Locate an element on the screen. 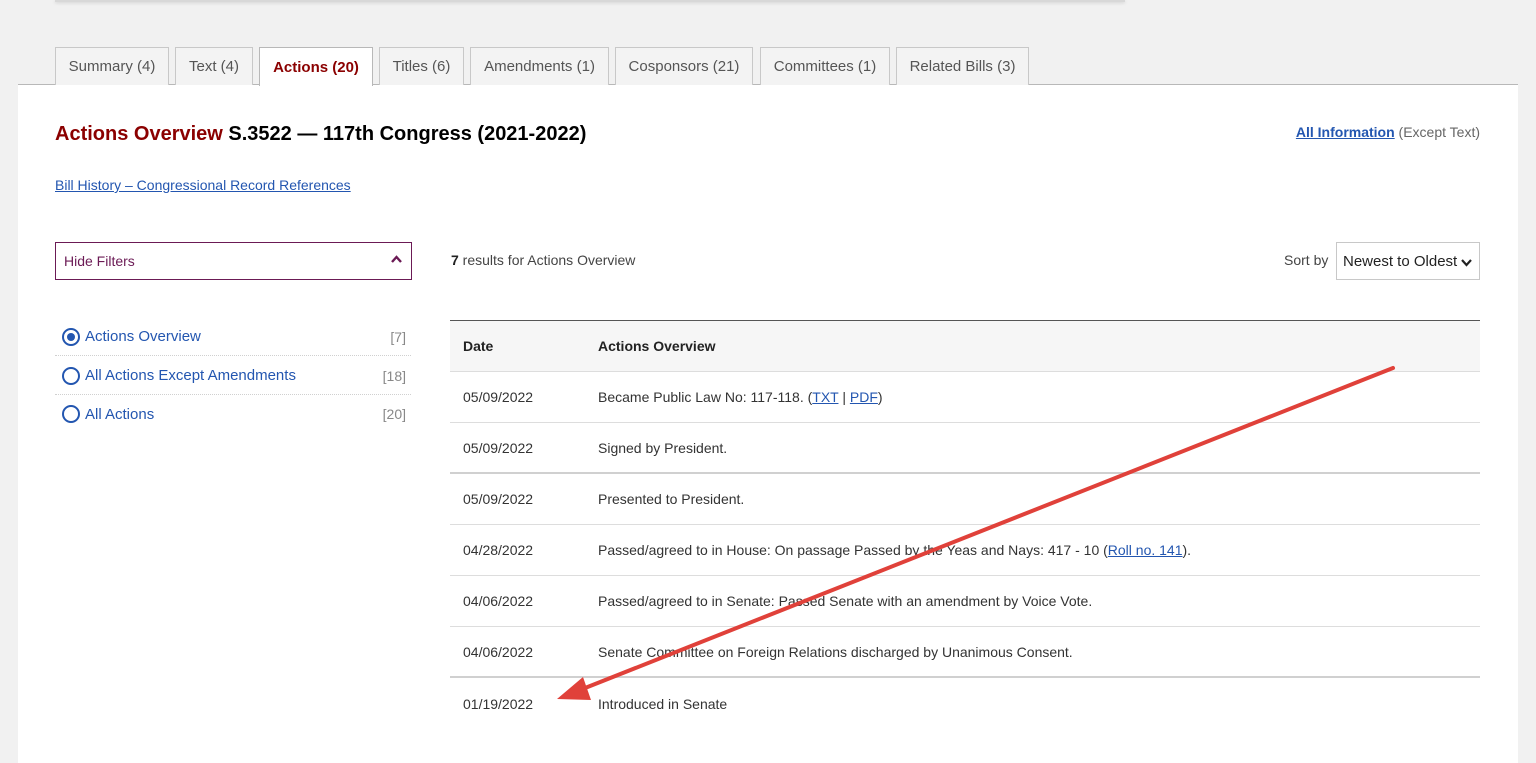 Image resolution: width=1536 pixels, height=763 pixels. sort-label: Sort by is located at coordinates (1306, 260).